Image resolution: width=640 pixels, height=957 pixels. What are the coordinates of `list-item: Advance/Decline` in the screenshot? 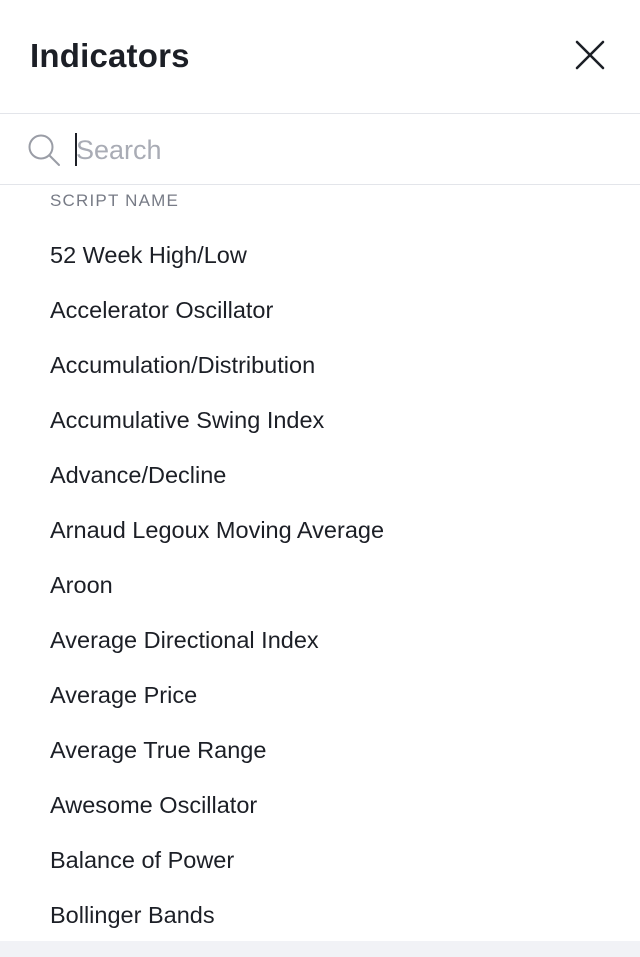 It's located at (320, 475).